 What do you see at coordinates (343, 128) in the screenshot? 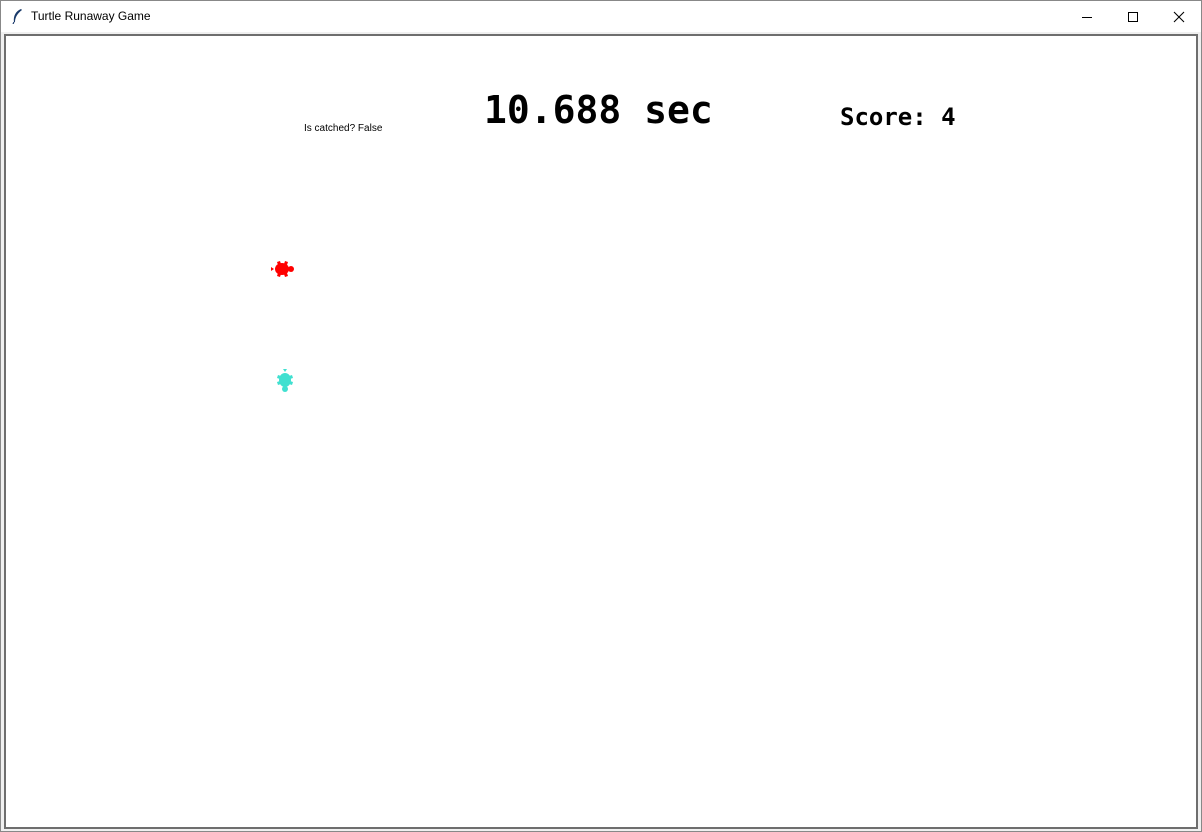
I see `caught-status-text: Is catched? False` at bounding box center [343, 128].